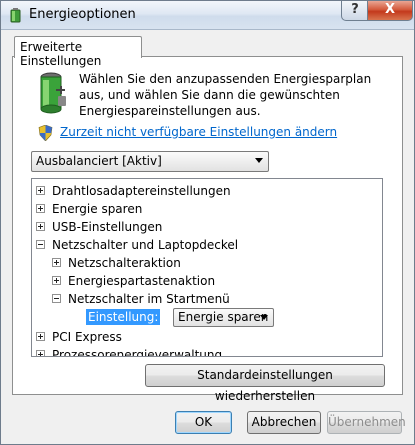 This screenshot has width=415, height=445. I want to click on tree-item-label: Energiespartastenaktion, so click(142, 281).